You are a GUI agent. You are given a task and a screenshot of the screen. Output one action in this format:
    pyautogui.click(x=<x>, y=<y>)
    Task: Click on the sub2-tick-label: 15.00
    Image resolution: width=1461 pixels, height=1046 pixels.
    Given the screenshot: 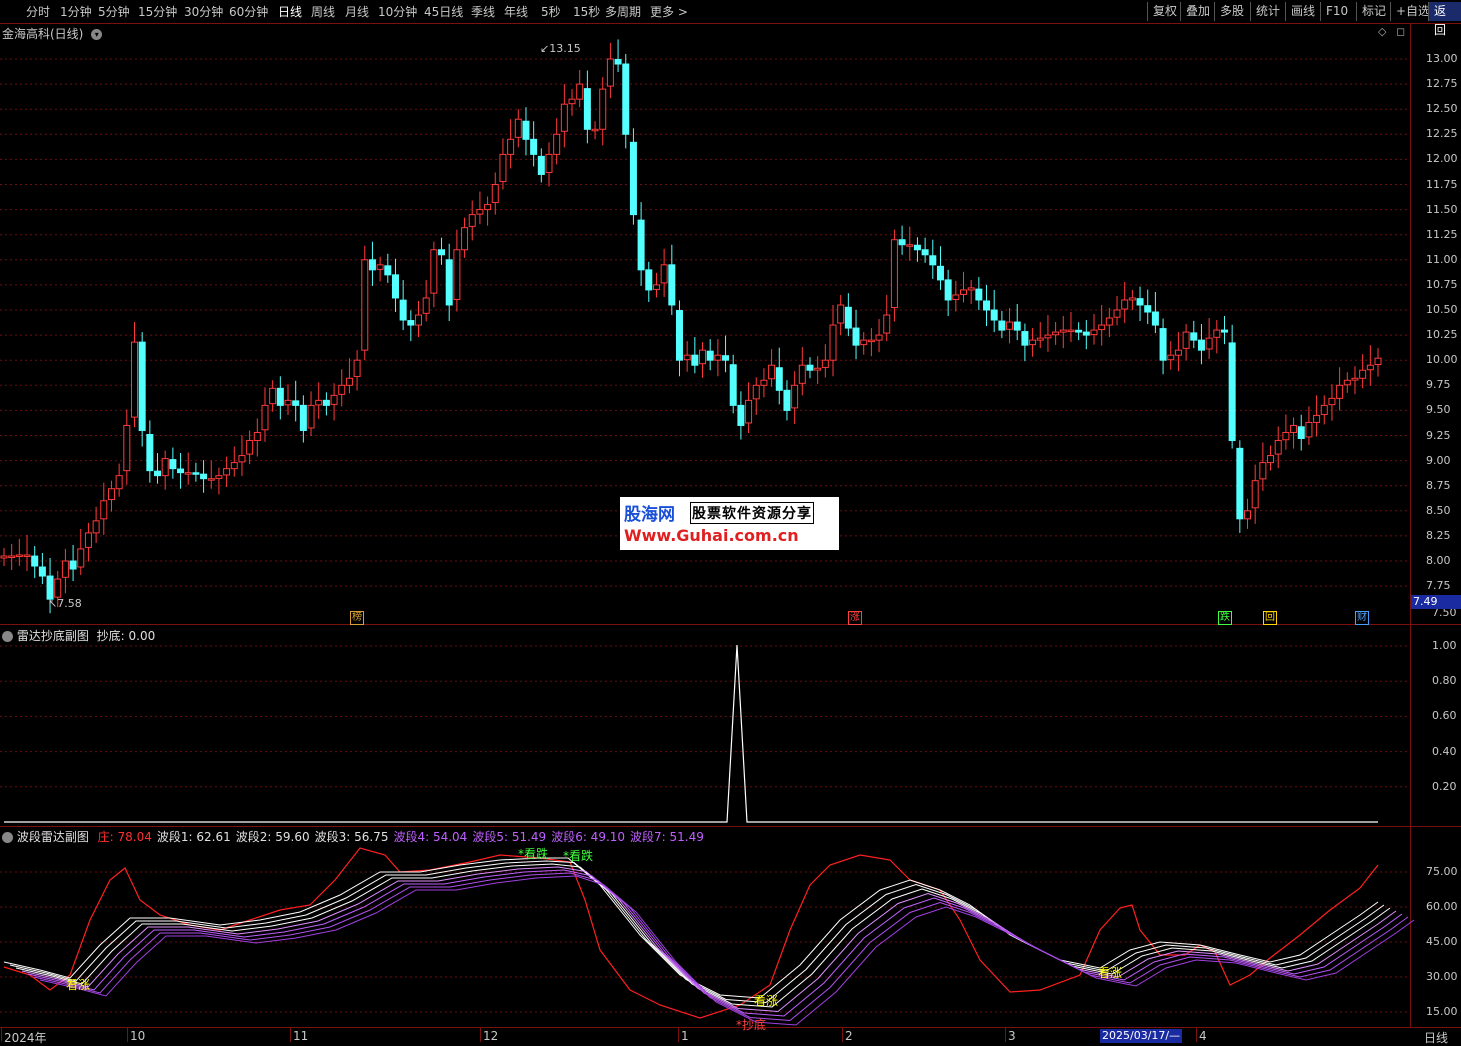 What is the action you would take?
    pyautogui.click(x=1442, y=1011)
    